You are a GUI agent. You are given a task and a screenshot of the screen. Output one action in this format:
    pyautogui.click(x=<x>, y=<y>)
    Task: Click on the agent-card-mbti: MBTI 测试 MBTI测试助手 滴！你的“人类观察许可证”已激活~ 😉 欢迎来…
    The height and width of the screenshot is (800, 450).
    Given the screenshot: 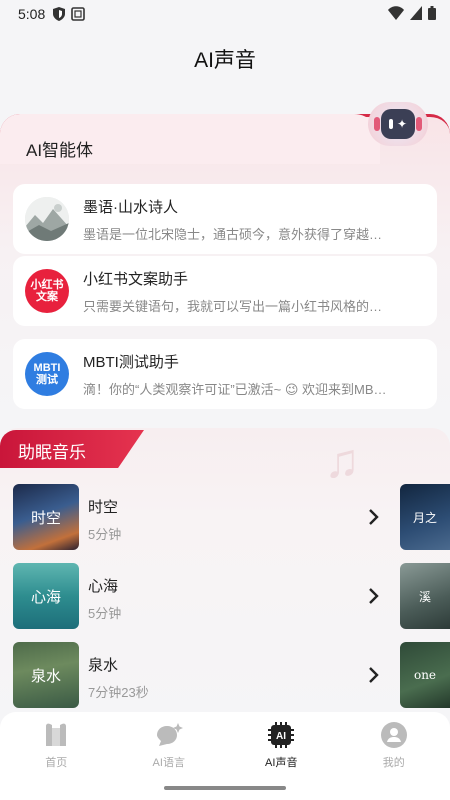 What is the action you would take?
    pyautogui.click(x=225, y=374)
    